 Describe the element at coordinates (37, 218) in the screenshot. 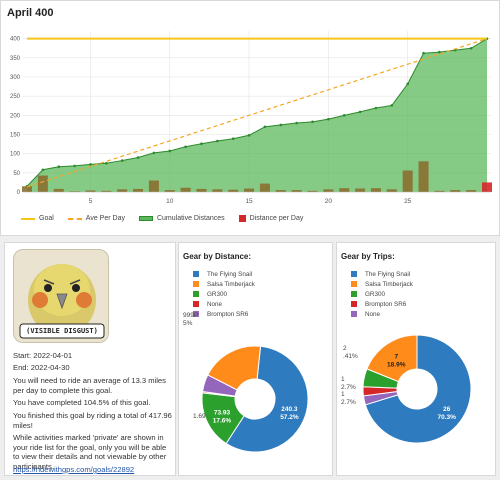

I see `legend-goal: Goal` at that location.